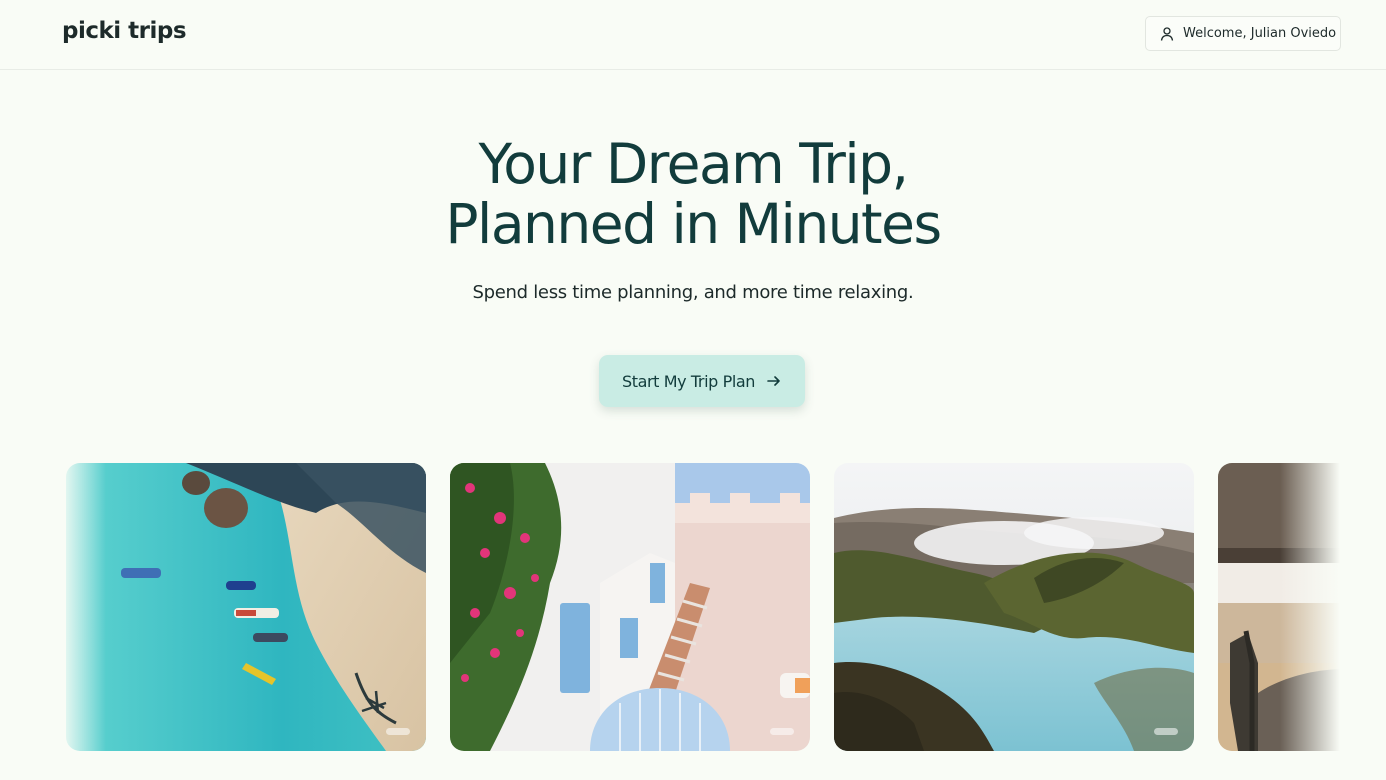 The height and width of the screenshot is (780, 1386). What do you see at coordinates (1279, 607) in the screenshot?
I see `safari-jeep-photo` at bounding box center [1279, 607].